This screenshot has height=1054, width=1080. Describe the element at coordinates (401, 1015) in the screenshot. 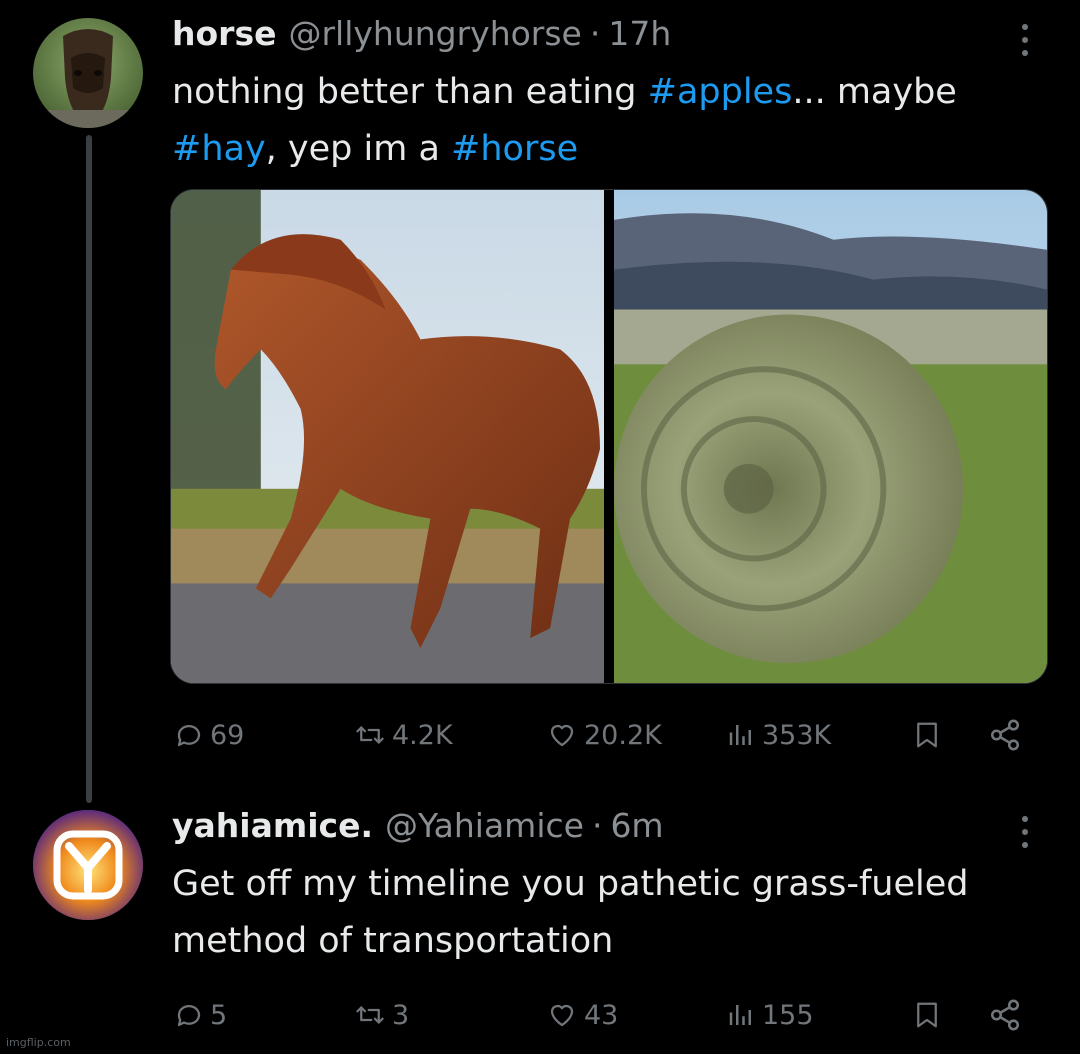

I see `repost-count: 3` at that location.